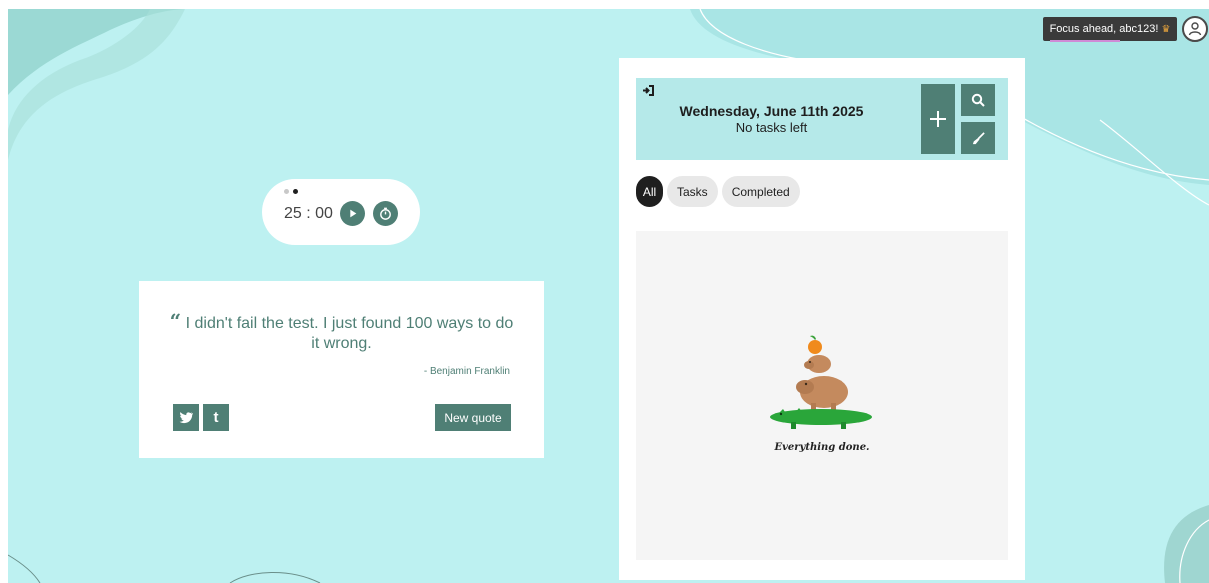 This screenshot has height=583, width=1209. Describe the element at coordinates (1104, 29) in the screenshot. I see `greeting-text: Focus ahead, abc123!` at that location.